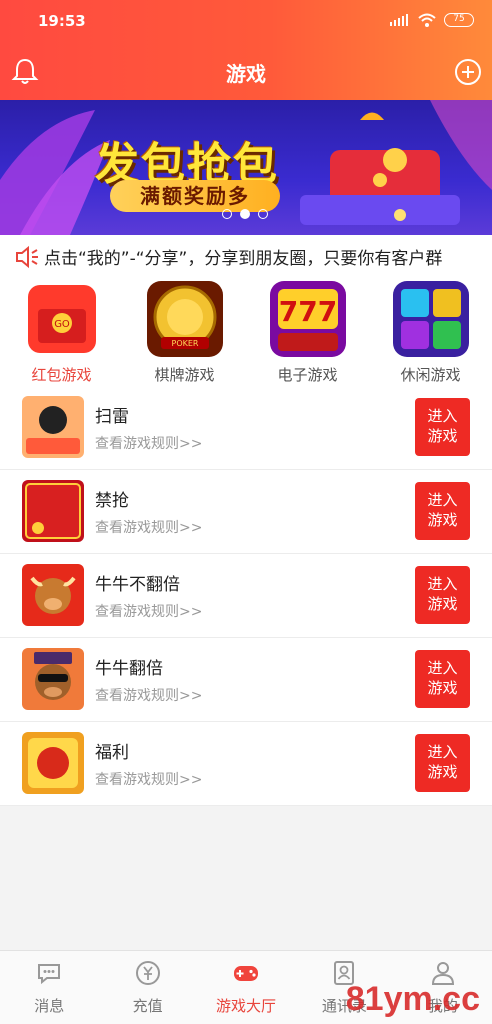 This screenshot has height=1024, width=492. Describe the element at coordinates (147, 973) in the screenshot. I see `yuan-coin-icon` at that location.